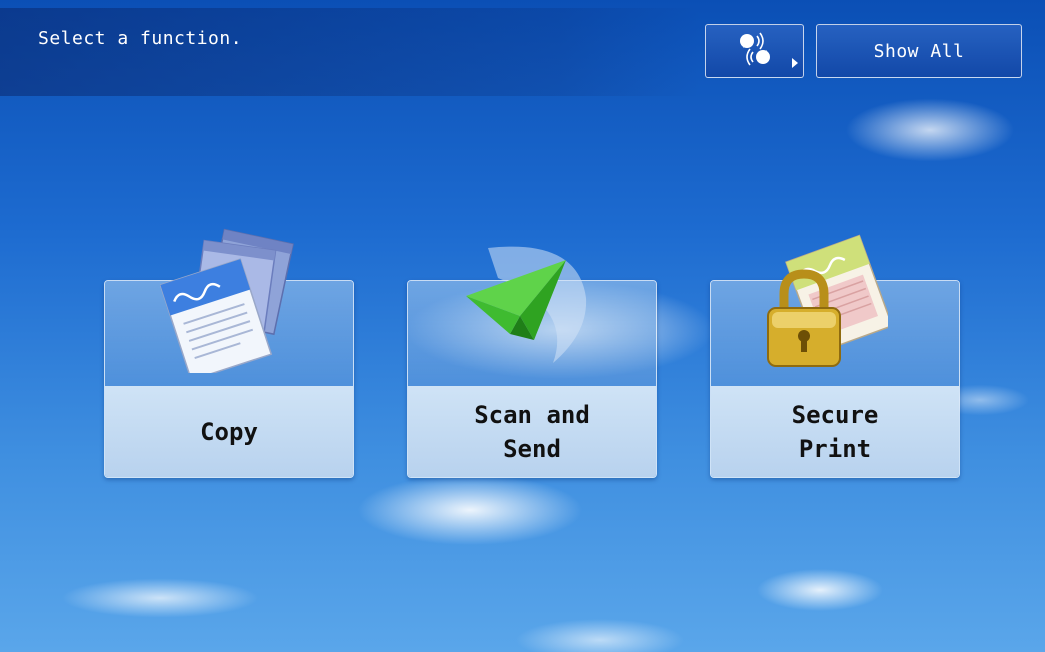 Image resolution: width=1045 pixels, height=652 pixels. Describe the element at coordinates (350, 52) in the screenshot. I see `header-bar` at that location.